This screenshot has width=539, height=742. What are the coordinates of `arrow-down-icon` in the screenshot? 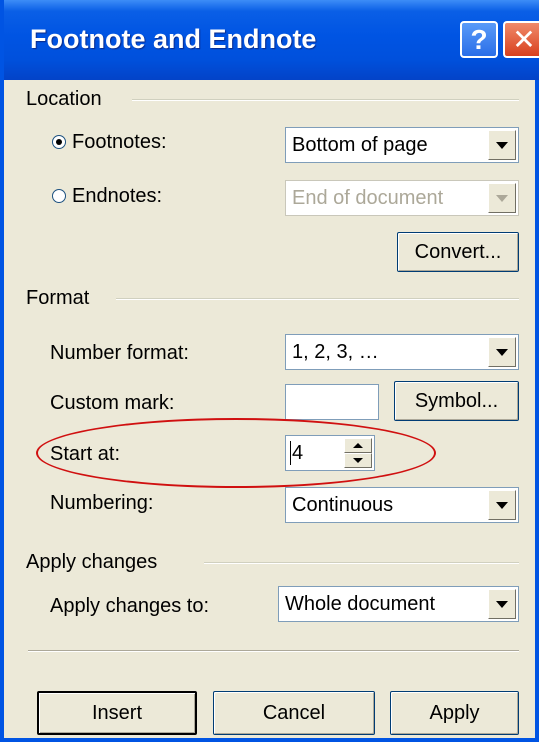 It's located at (358, 460).